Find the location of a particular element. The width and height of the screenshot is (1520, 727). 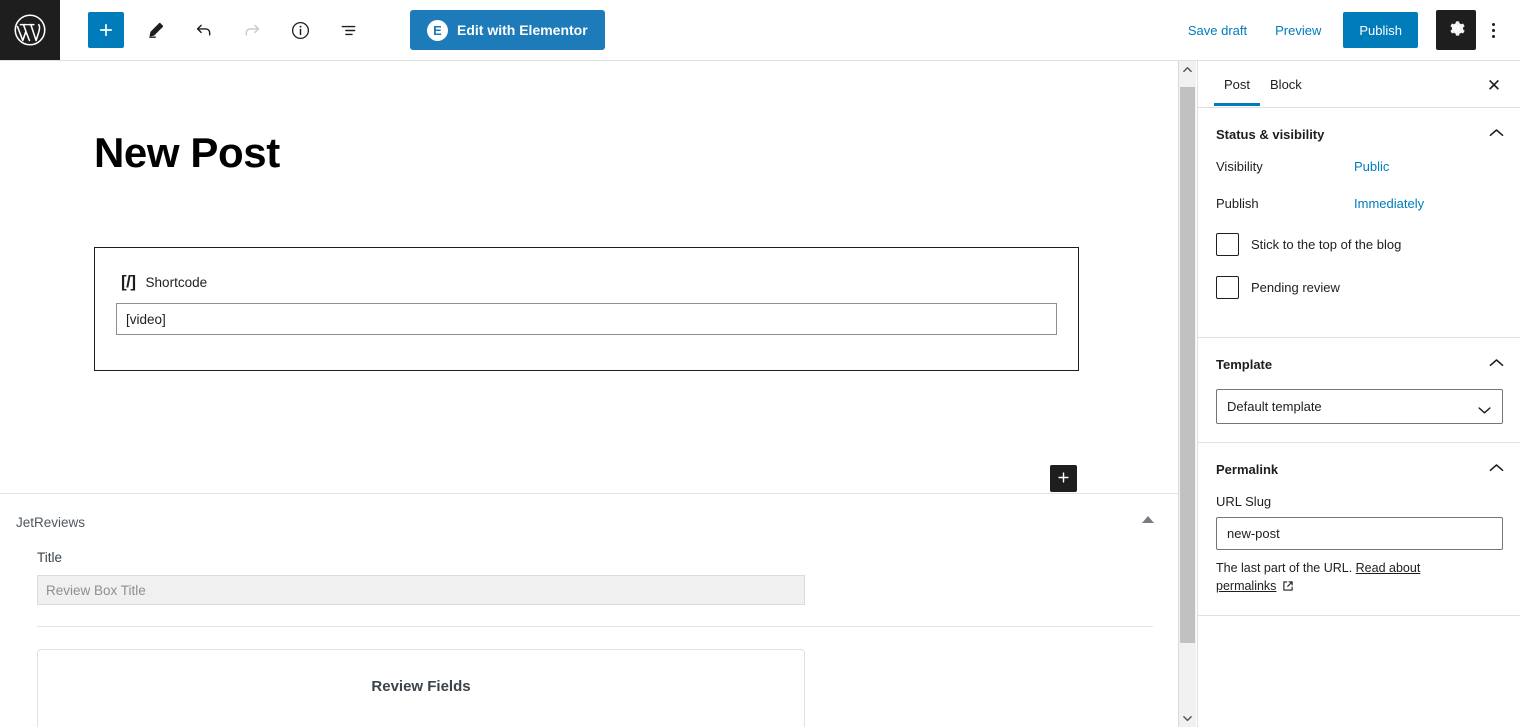

publish-date-row: Publish Immediately is located at coordinates (1359, 203).